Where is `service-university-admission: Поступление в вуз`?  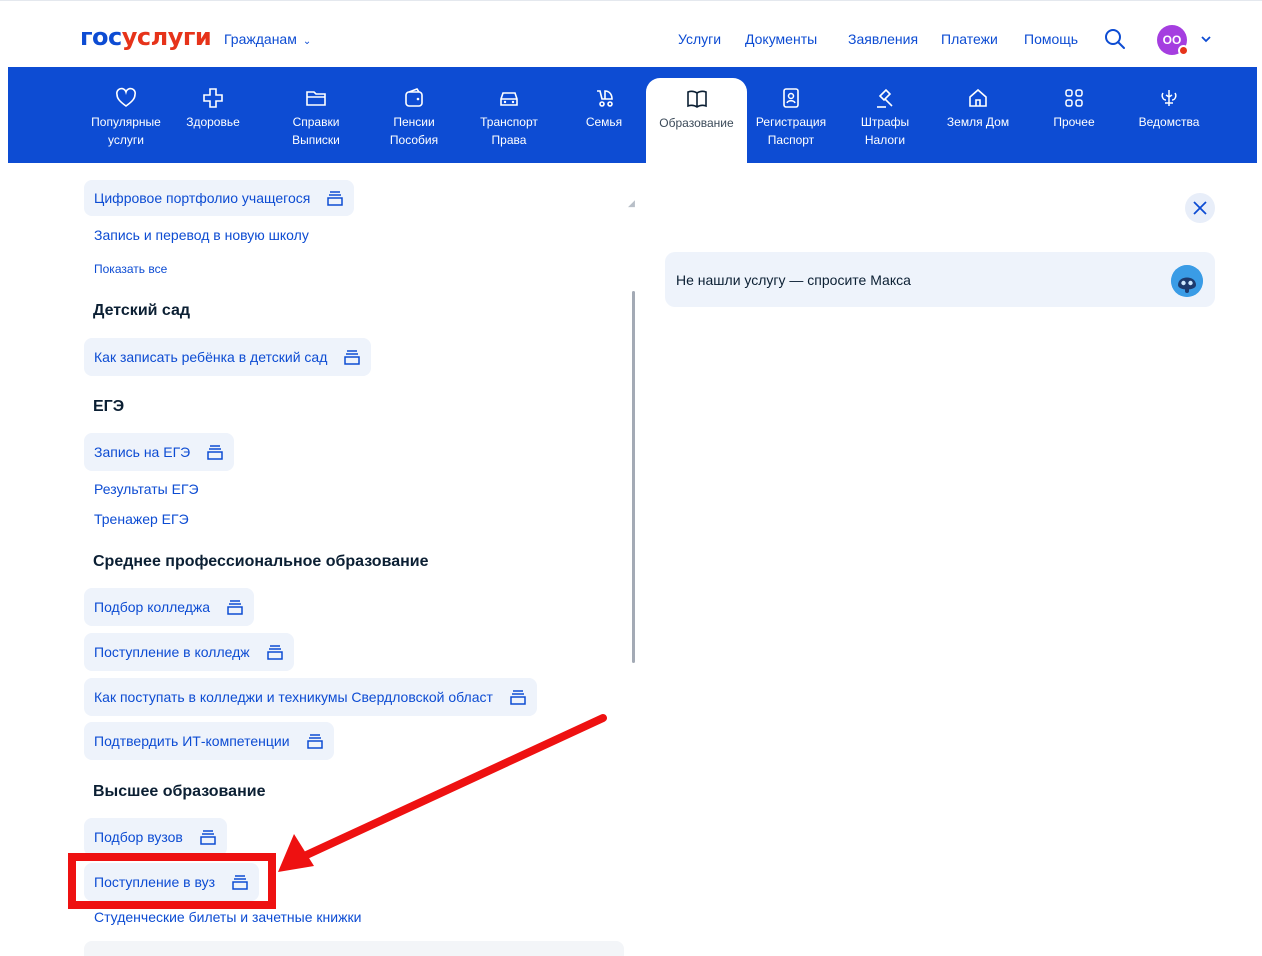 service-university-admission: Поступление в вуз is located at coordinates (172, 882).